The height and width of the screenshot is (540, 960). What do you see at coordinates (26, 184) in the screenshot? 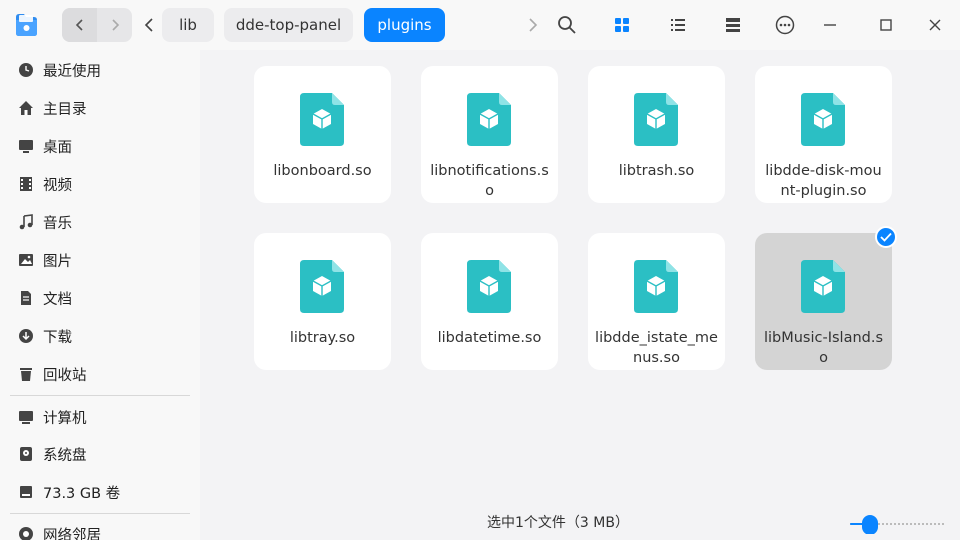
I see `video-icon` at bounding box center [26, 184].